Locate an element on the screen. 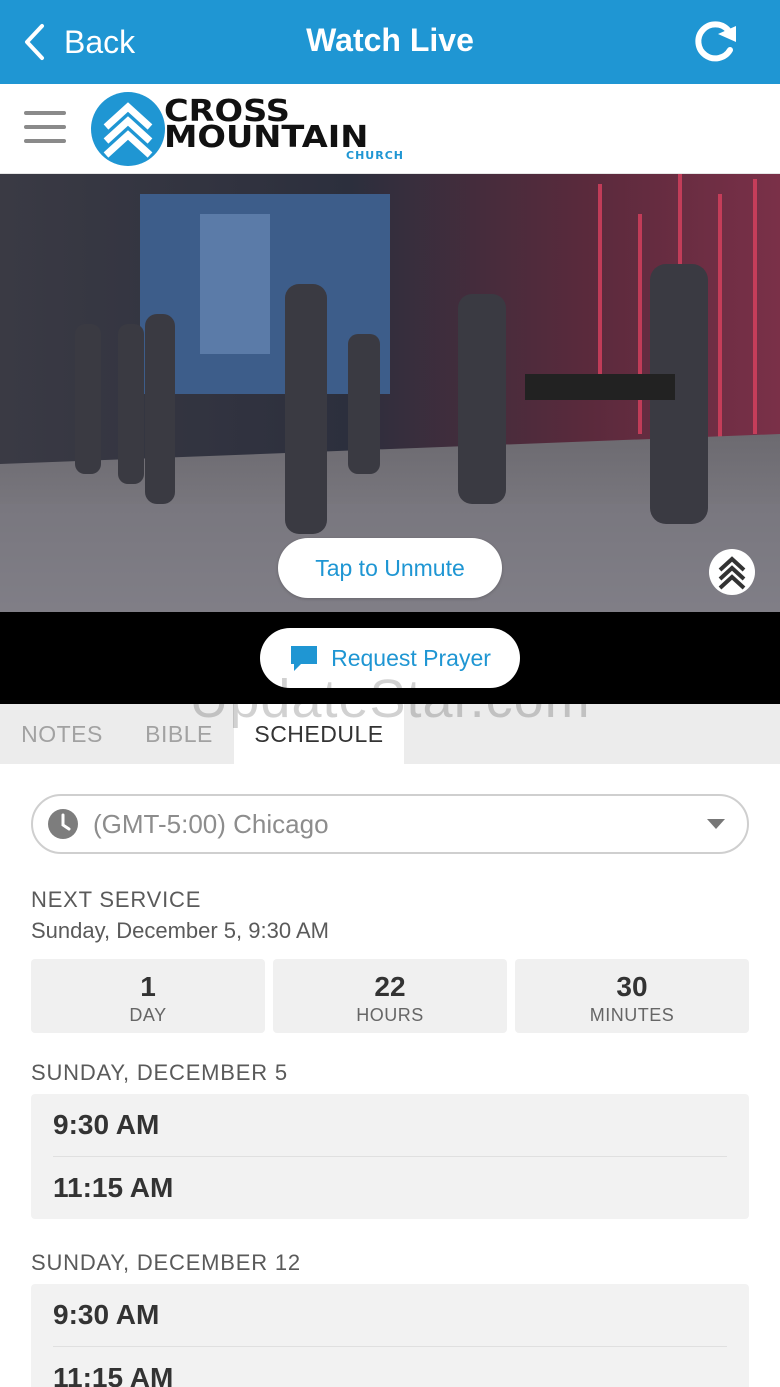 This screenshot has width=780, height=1387. schedule-day-heading: SUNDAY, DECEMBER 12 is located at coordinates (166, 1262).